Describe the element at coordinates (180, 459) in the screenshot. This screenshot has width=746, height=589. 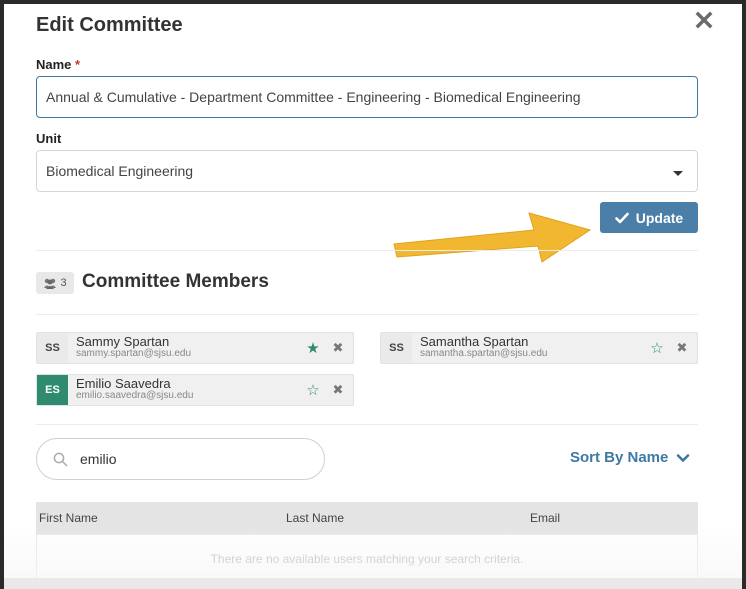
I see `user-search-input: emilio` at that location.